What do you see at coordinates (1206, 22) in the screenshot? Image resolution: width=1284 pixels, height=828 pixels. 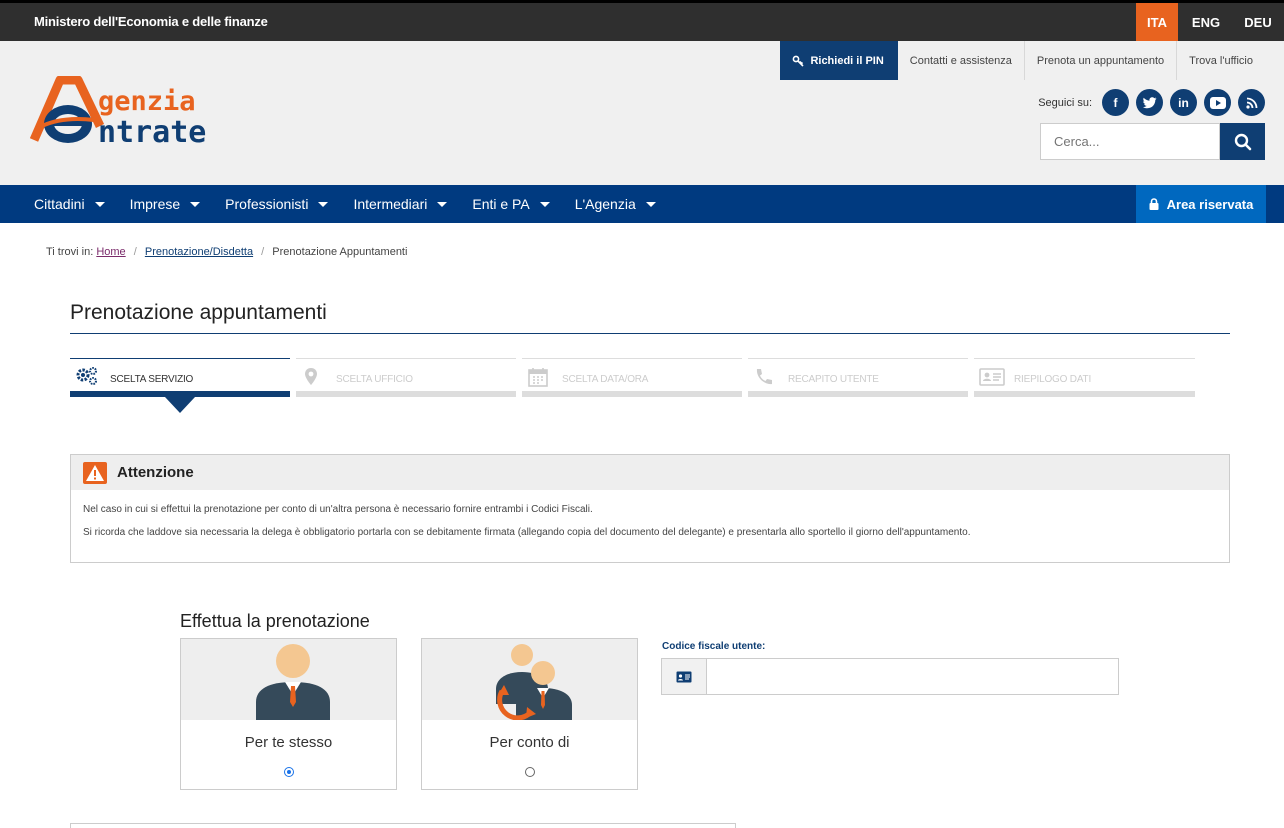 I see `lang-eng: ENG` at bounding box center [1206, 22].